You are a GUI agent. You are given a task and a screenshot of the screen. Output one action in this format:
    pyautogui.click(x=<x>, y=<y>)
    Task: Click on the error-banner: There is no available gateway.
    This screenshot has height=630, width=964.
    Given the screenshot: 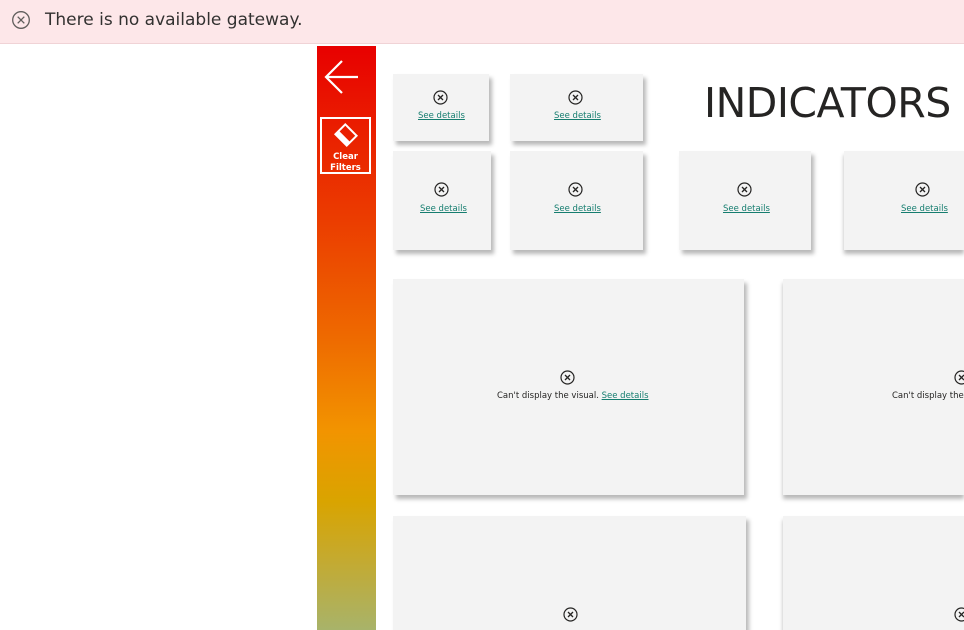 What is the action you would take?
    pyautogui.click(x=482, y=22)
    